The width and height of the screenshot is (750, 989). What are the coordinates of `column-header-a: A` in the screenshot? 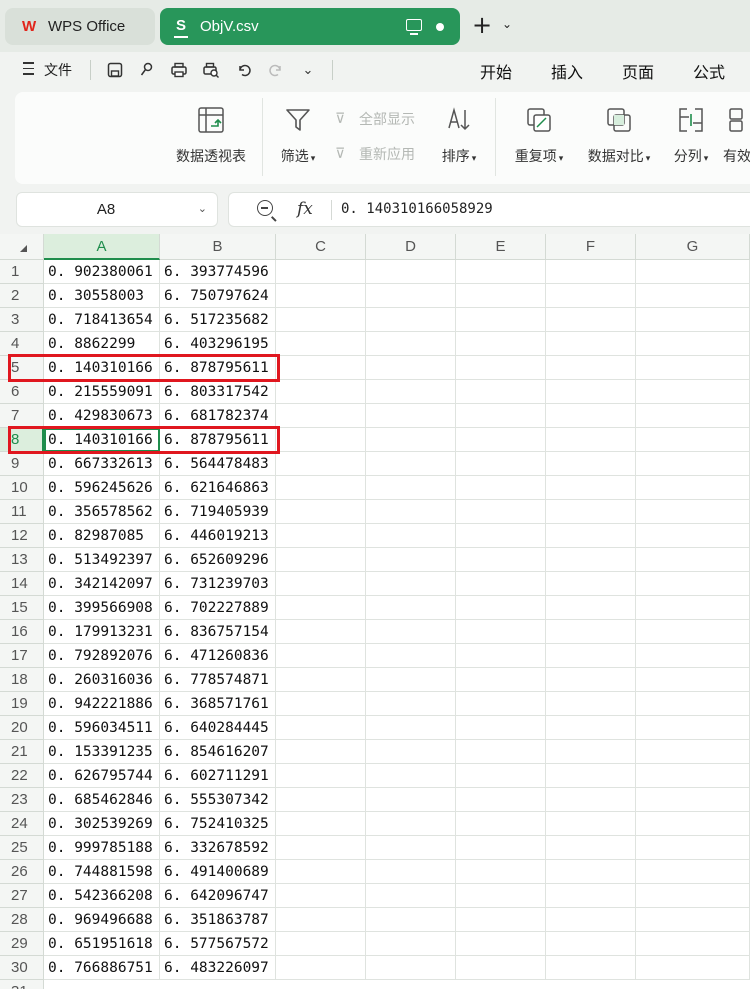 It's located at (102, 247).